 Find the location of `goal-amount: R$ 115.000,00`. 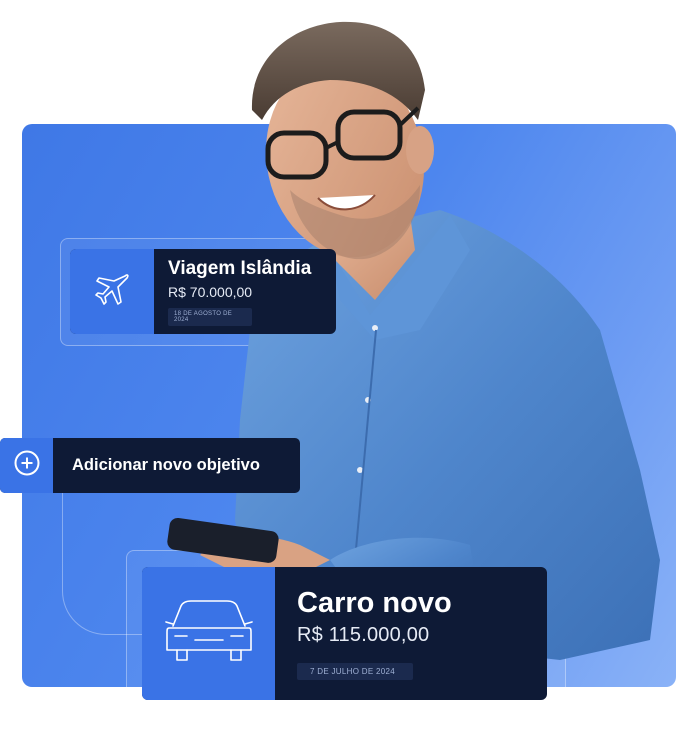

goal-amount: R$ 115.000,00 is located at coordinates (363, 635).